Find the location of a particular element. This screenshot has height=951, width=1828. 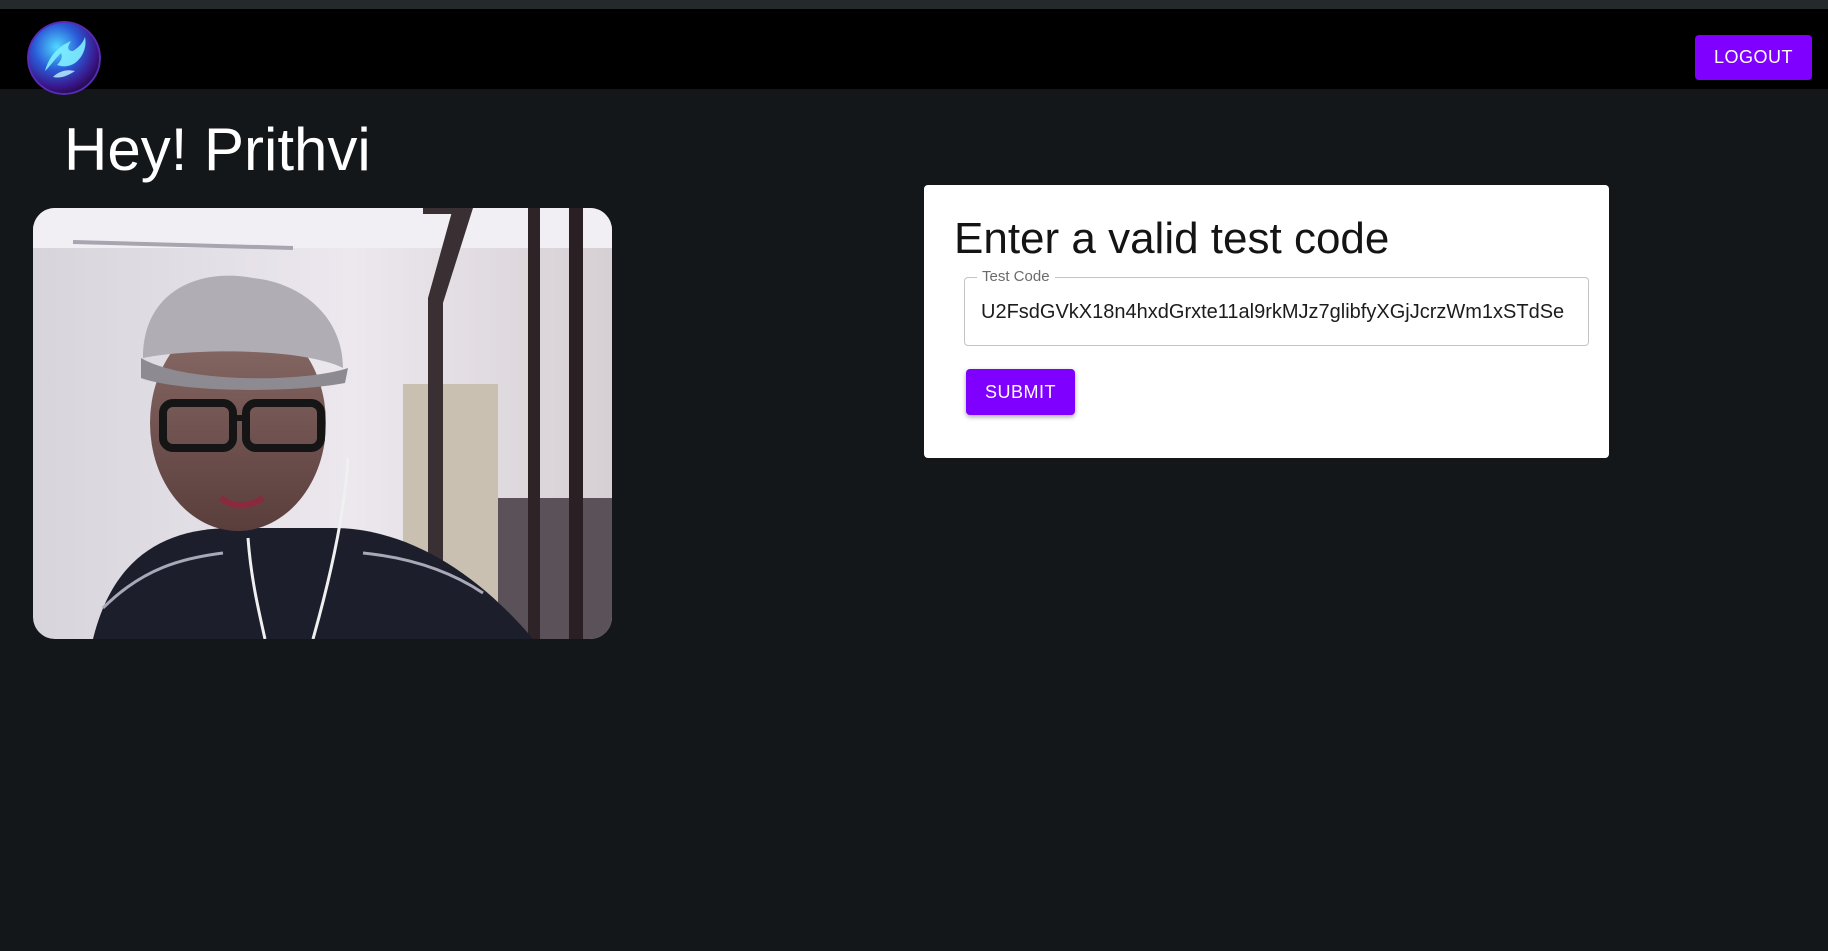

test-code-field: Test Code is located at coordinates (1276, 307).